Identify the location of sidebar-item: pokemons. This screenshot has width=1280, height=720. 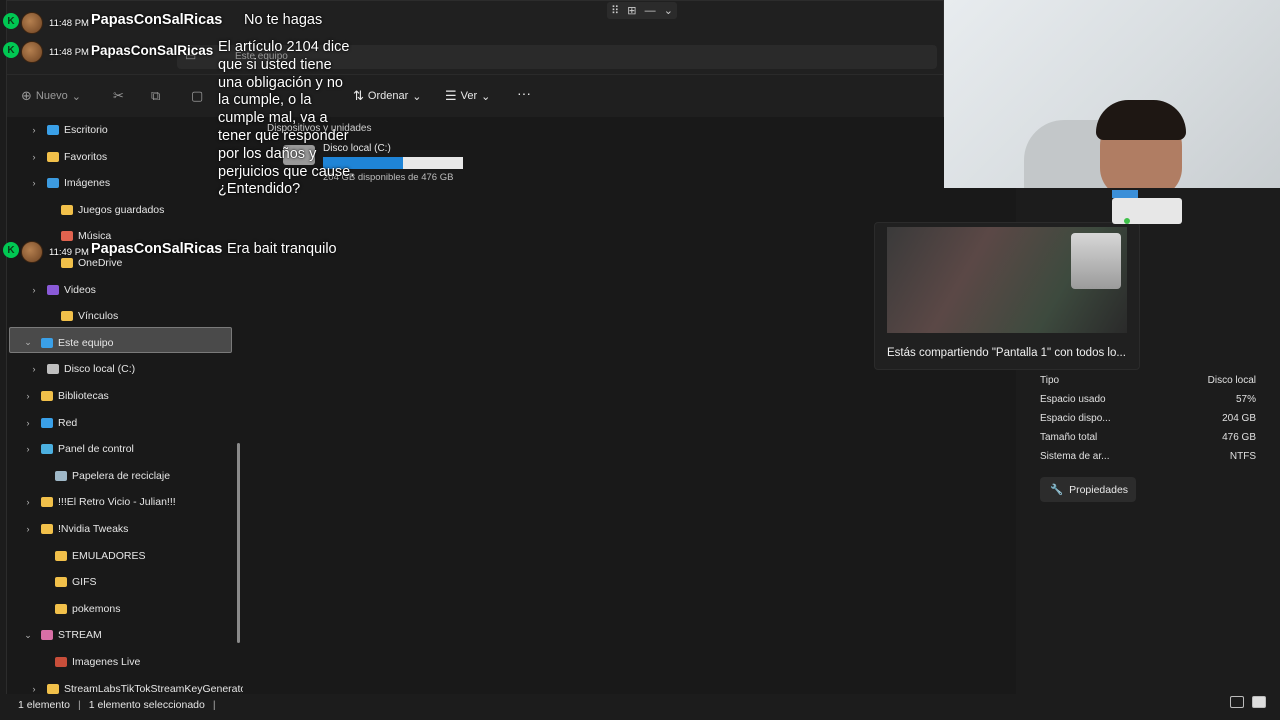
(77, 609).